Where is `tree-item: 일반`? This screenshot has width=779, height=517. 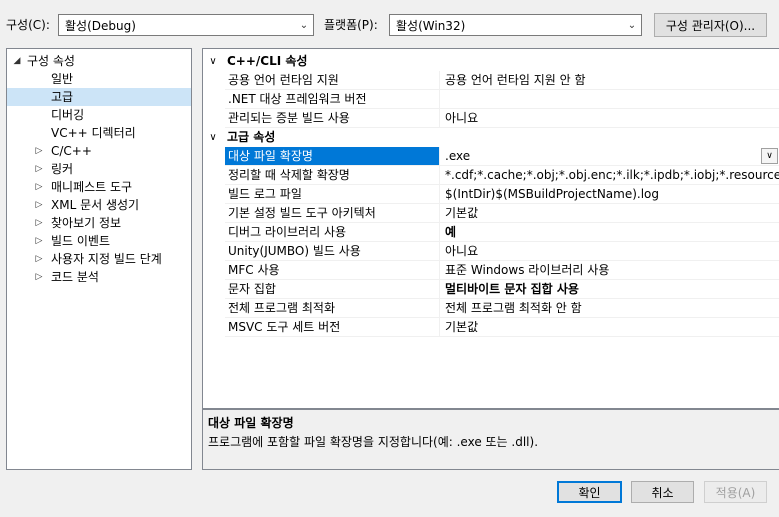 tree-item: 일반 is located at coordinates (99, 79).